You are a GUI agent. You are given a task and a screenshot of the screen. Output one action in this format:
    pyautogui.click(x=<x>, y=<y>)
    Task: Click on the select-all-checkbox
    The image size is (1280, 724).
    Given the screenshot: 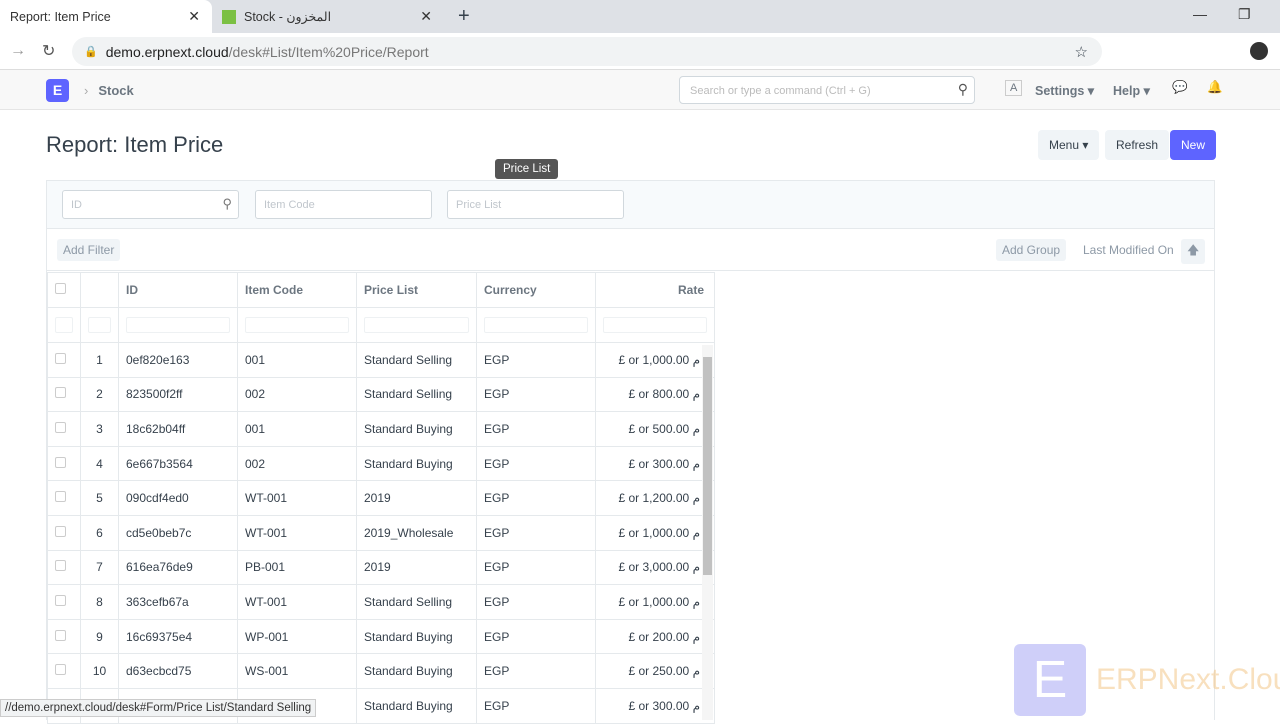 What is the action you would take?
    pyautogui.click(x=60, y=288)
    